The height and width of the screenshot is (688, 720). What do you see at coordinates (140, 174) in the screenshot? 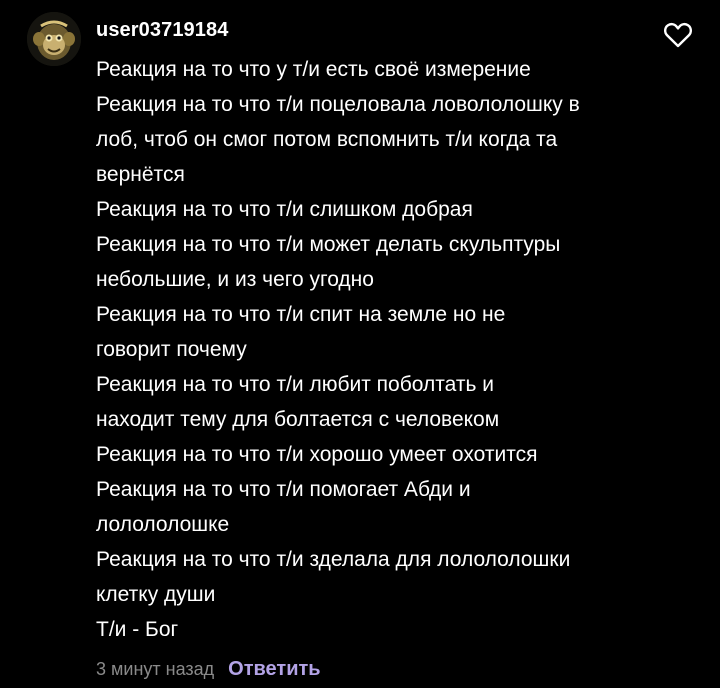
I see `comment-line: вернётся` at bounding box center [140, 174].